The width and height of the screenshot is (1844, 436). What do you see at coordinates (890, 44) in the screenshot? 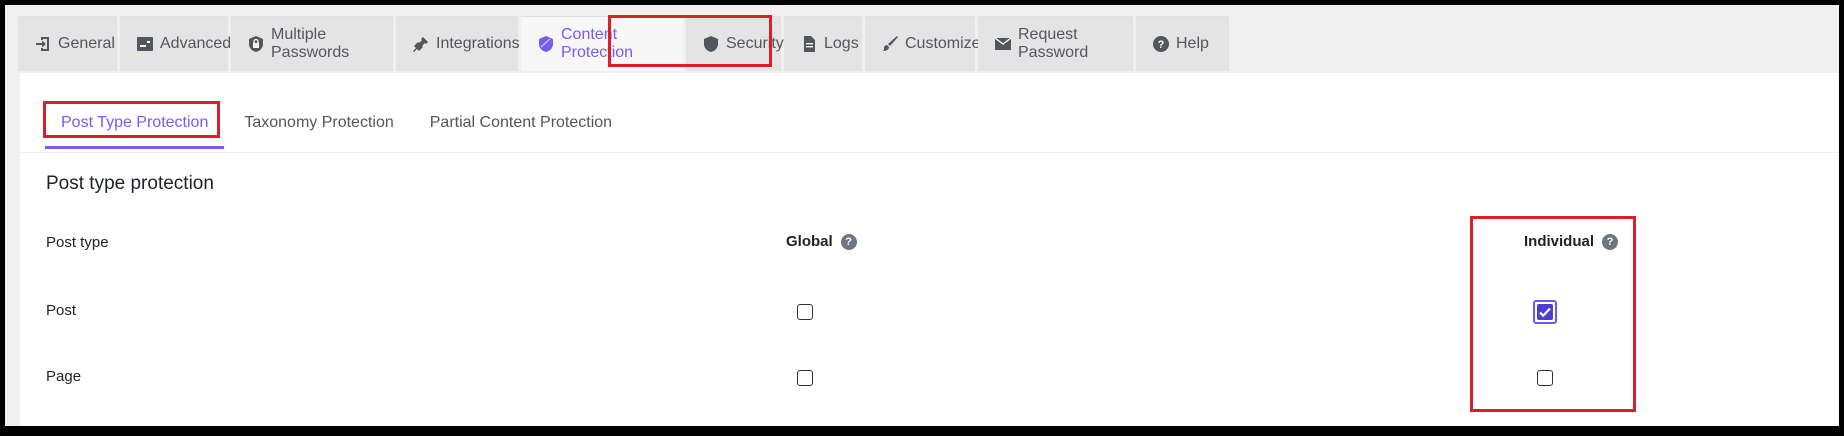
I see `brush-icon` at bounding box center [890, 44].